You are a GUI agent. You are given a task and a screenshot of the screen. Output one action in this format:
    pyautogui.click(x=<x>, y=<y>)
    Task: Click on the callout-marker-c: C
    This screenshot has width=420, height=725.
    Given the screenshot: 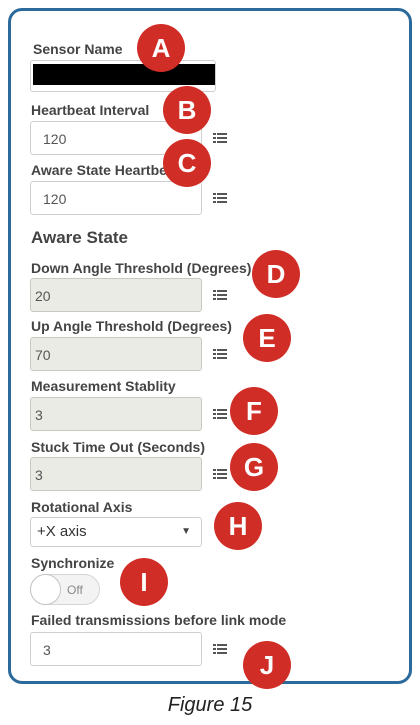 What is the action you would take?
    pyautogui.click(x=187, y=163)
    